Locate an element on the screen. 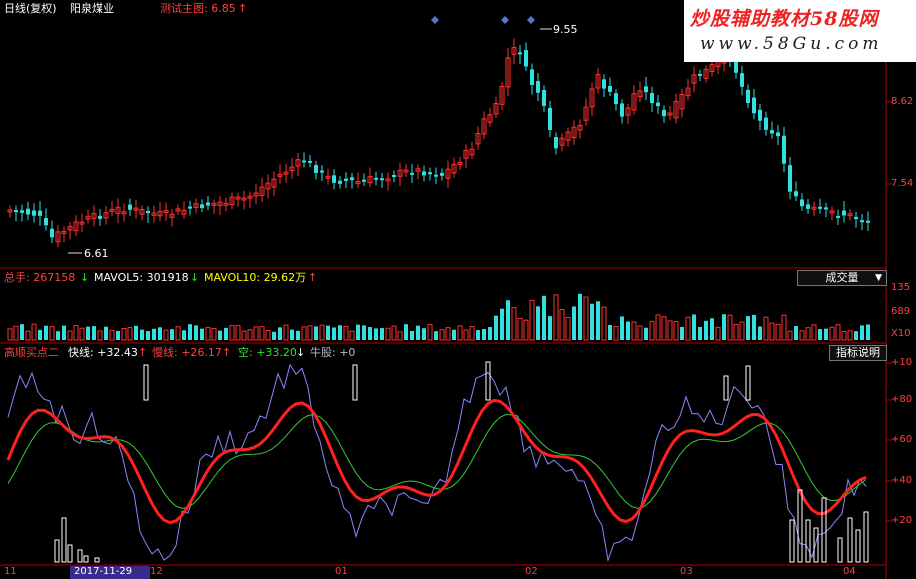  bull-stock-label: 牛股: +0 is located at coordinates (333, 352).